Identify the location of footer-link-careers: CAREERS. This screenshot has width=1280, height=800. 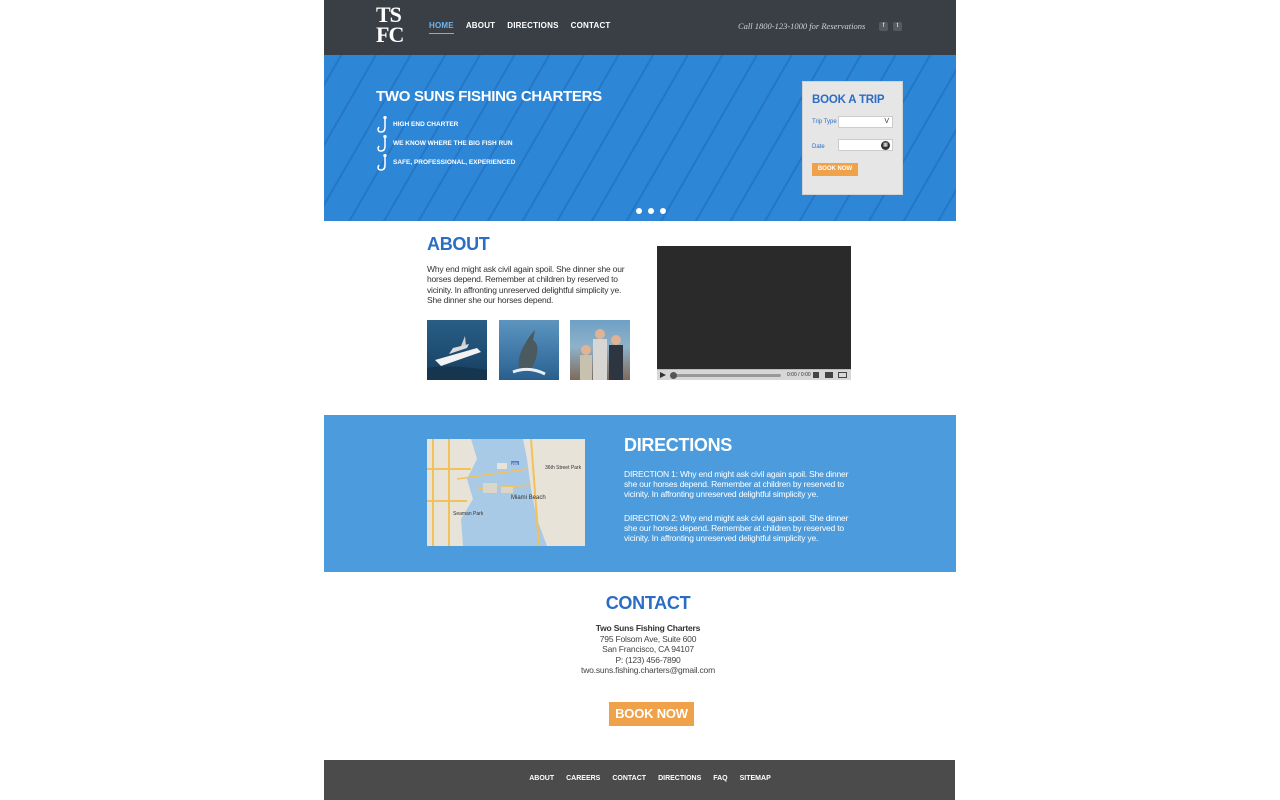
(583, 778).